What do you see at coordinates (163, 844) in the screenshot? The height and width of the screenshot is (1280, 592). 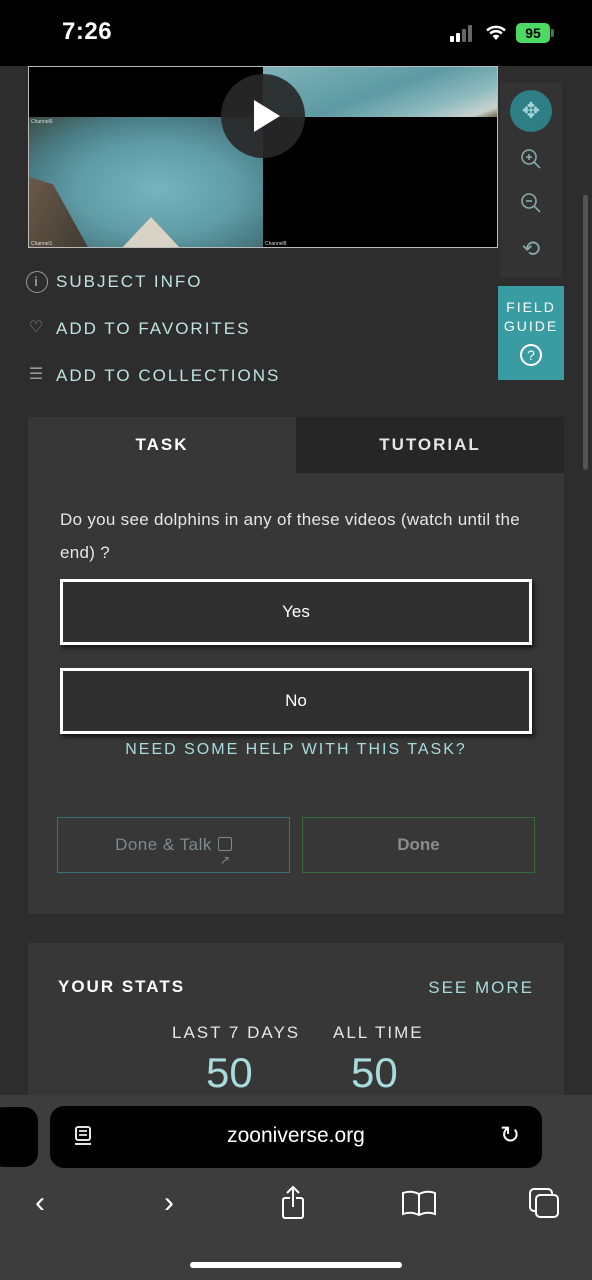 I see `done-and-talk-label: Done & Talk` at bounding box center [163, 844].